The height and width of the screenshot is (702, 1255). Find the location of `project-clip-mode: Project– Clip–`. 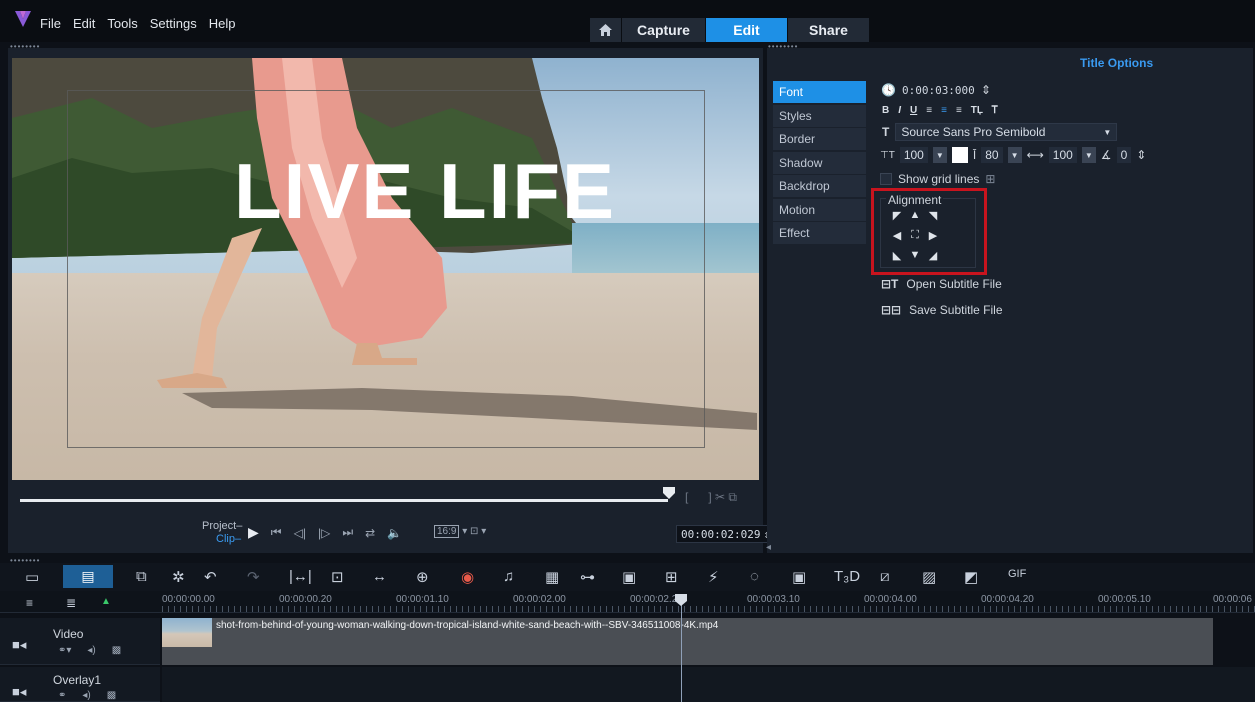

project-clip-mode: Project– Clip– is located at coordinates (222, 533).